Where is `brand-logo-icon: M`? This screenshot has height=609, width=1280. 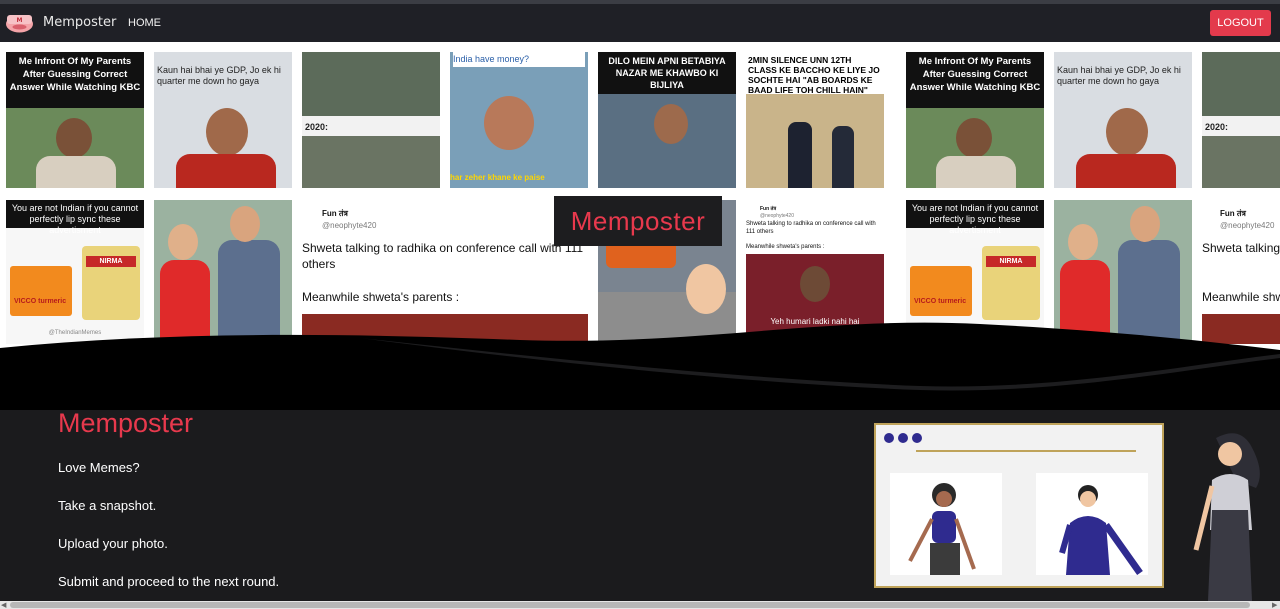 brand-logo-icon: M is located at coordinates (19, 22).